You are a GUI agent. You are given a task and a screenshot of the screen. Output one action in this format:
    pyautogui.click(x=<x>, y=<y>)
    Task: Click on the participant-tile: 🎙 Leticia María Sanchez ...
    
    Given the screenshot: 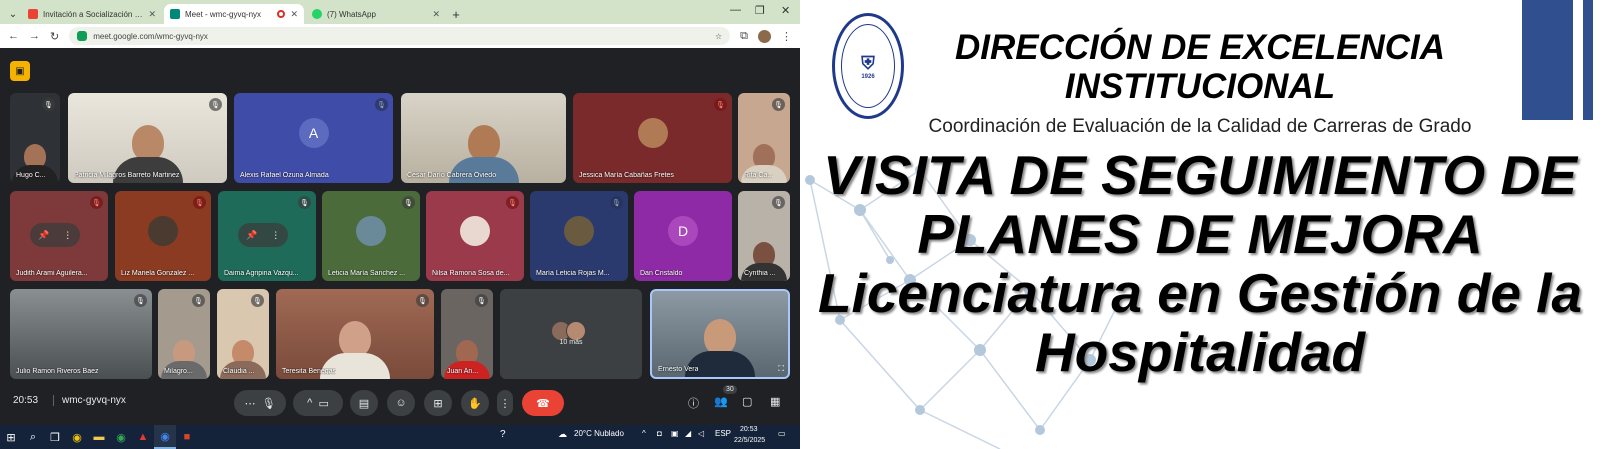 What is the action you would take?
    pyautogui.click(x=371, y=236)
    